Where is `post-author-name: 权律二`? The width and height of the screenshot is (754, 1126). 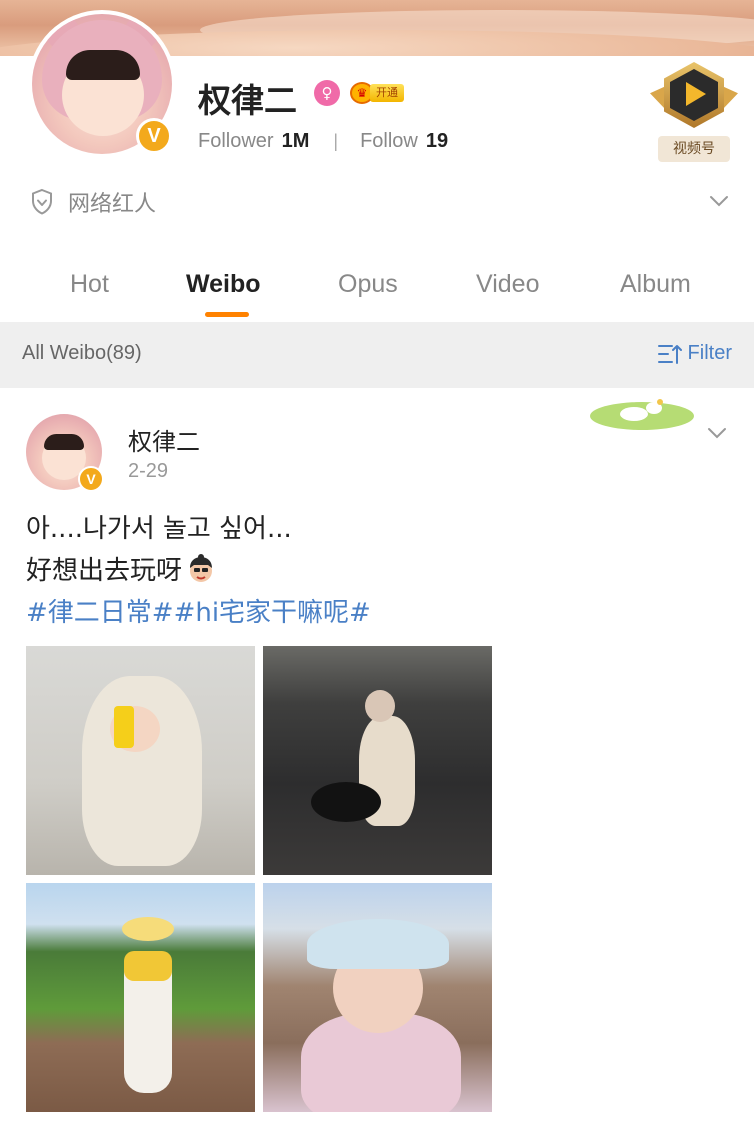 post-author-name: 权律二 is located at coordinates (164, 439).